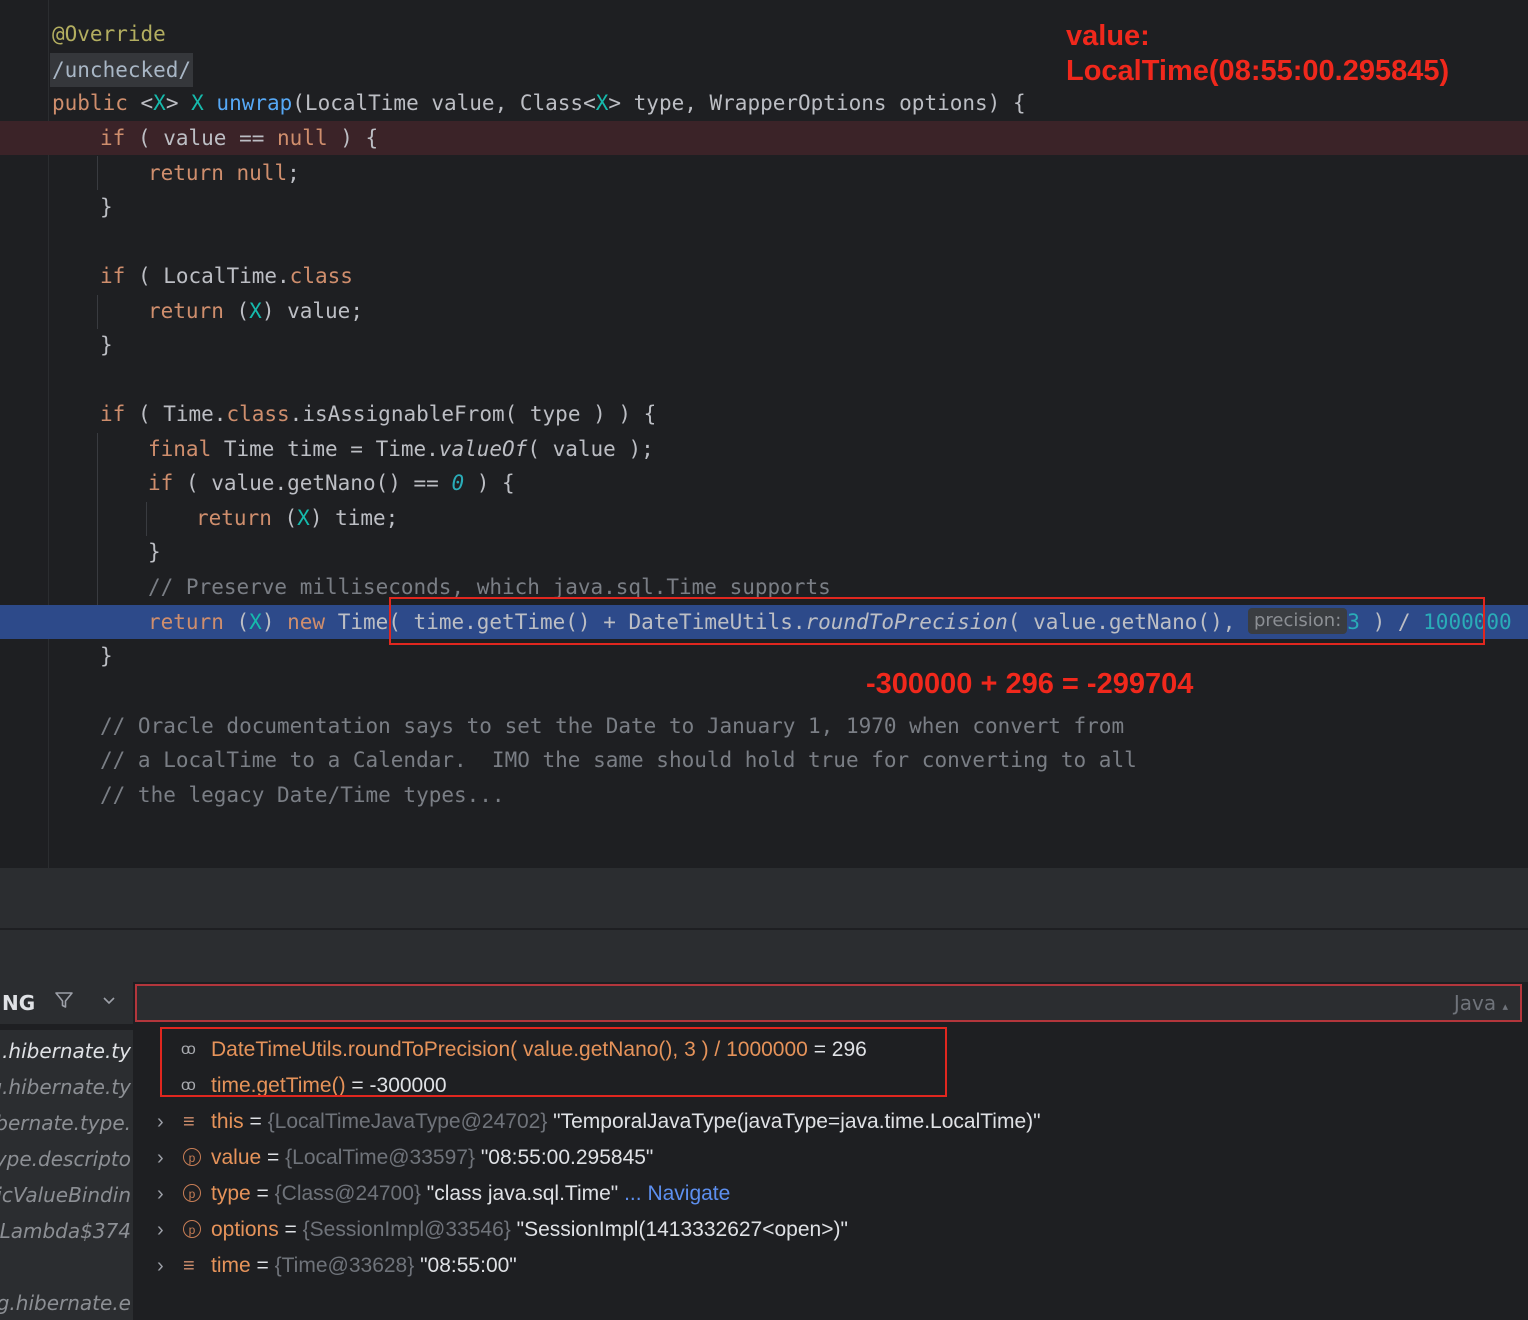  Describe the element at coordinates (764, 449) in the screenshot. I see `code-line: final Time time = Time.valueOf( value );` at that location.